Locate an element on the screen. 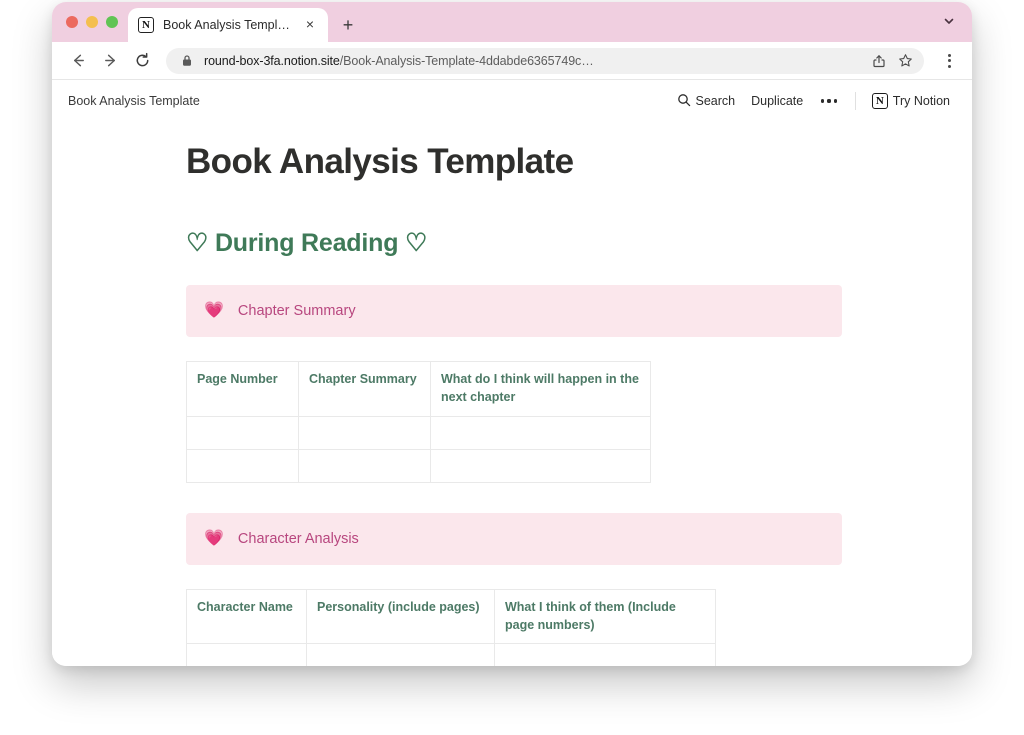  callout-chapter-summary: 💗 Chapter Summary is located at coordinates (514, 311).